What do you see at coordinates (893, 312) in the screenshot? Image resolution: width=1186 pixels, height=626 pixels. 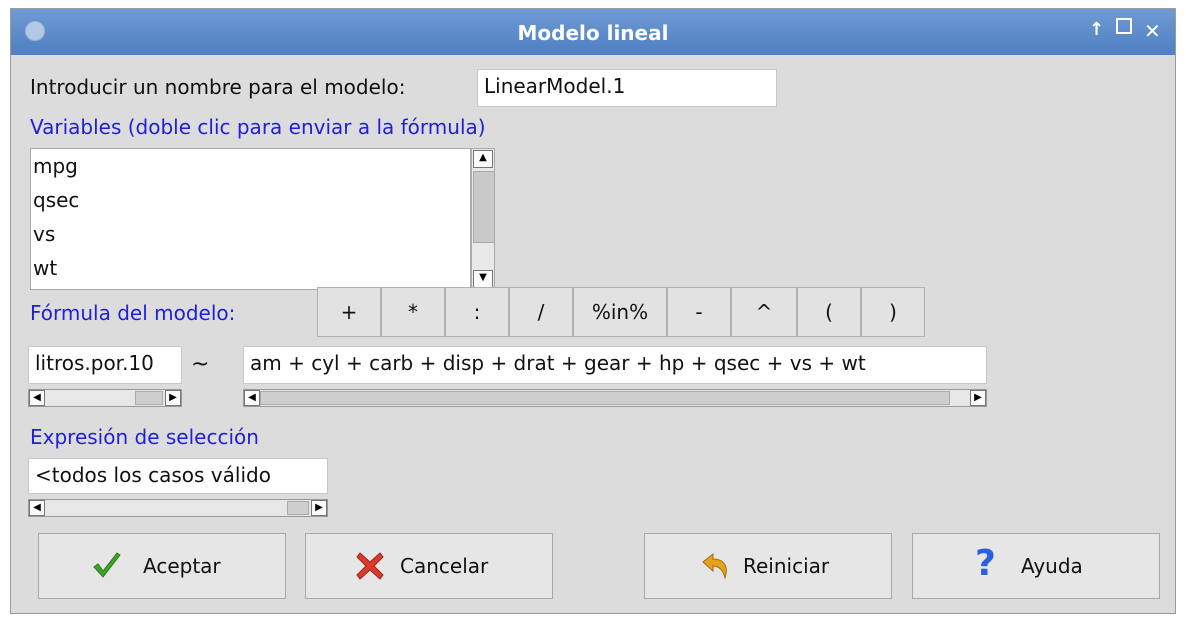 I see `op-rparen-button: )` at bounding box center [893, 312].